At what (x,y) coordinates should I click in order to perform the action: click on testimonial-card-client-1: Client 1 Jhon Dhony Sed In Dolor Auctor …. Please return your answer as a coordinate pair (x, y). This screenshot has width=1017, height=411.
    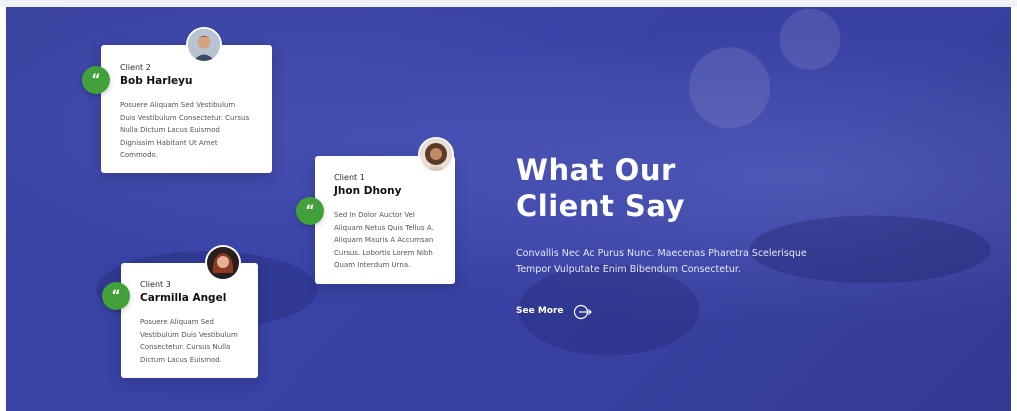
    Looking at the image, I should click on (385, 220).